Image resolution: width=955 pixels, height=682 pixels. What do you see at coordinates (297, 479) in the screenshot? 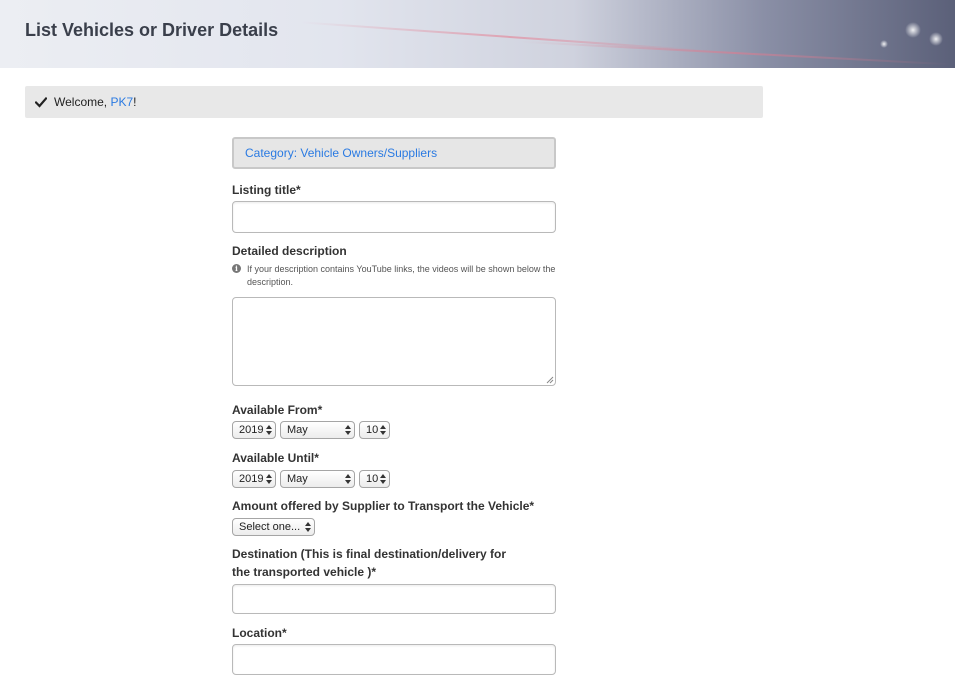
I see `available-until-month-value: May` at bounding box center [297, 479].